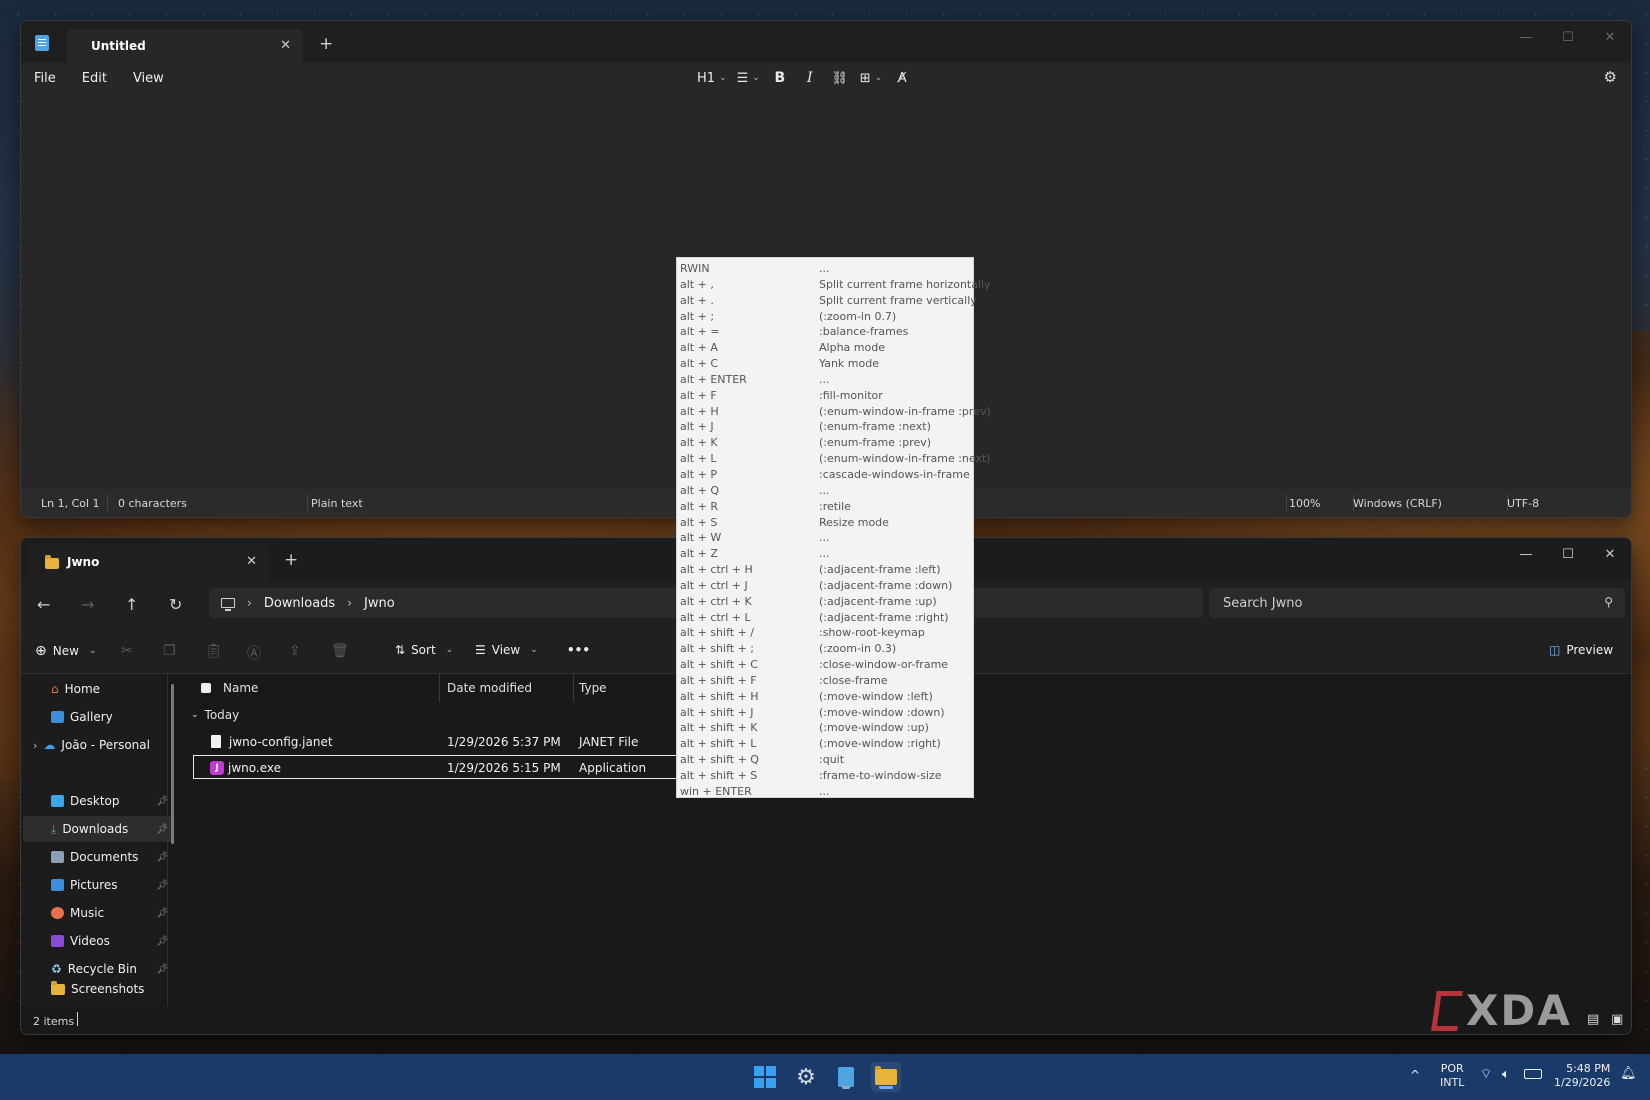  I want to click on running-indicator, so click(886, 1087).